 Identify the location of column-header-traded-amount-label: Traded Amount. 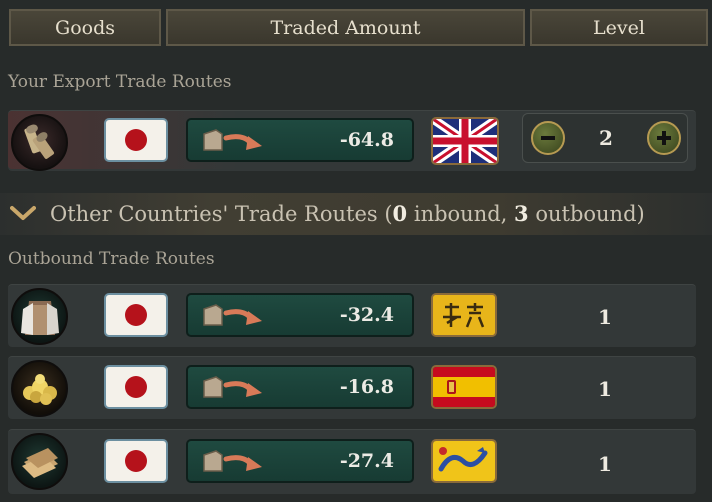
(345, 27).